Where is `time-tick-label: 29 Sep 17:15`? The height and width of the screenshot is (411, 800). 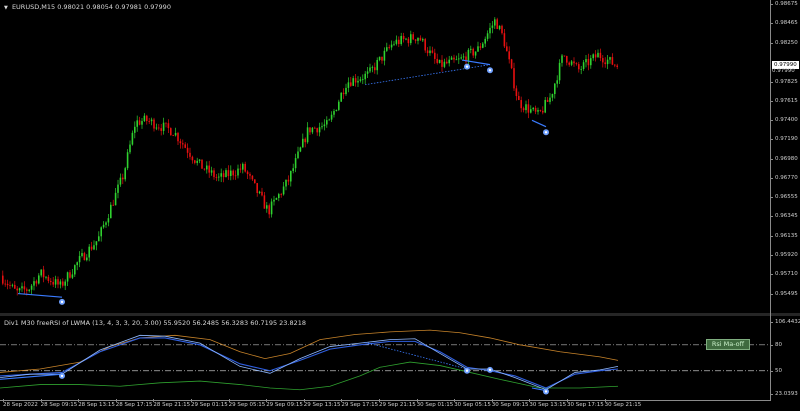 time-tick-label: 29 Sep 17:15 is located at coordinates (360, 403).